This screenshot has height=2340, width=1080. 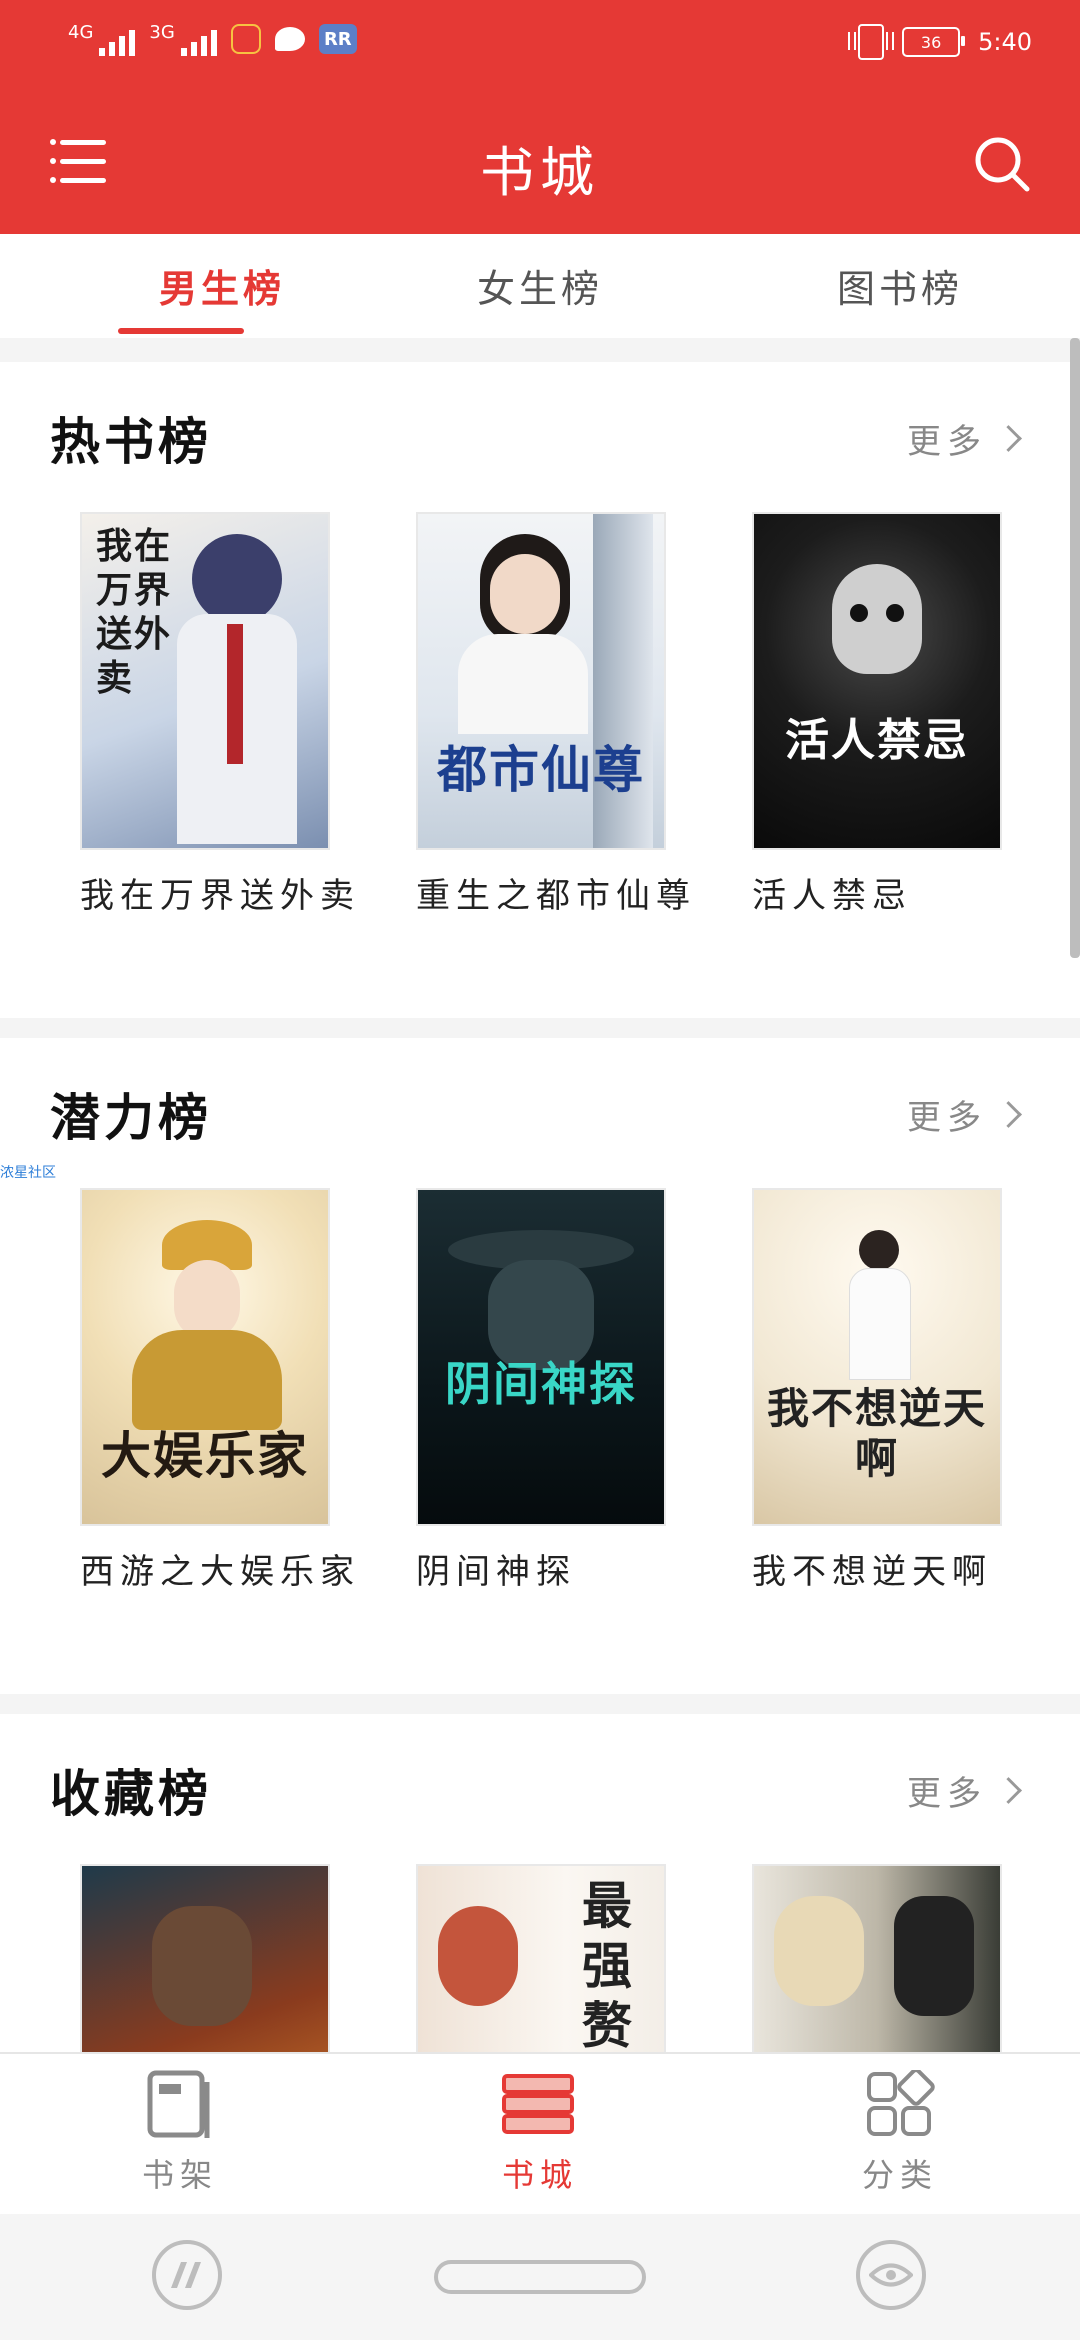 I want to click on book-card: 阴间神探 阴间神探, so click(x=541, y=1390).